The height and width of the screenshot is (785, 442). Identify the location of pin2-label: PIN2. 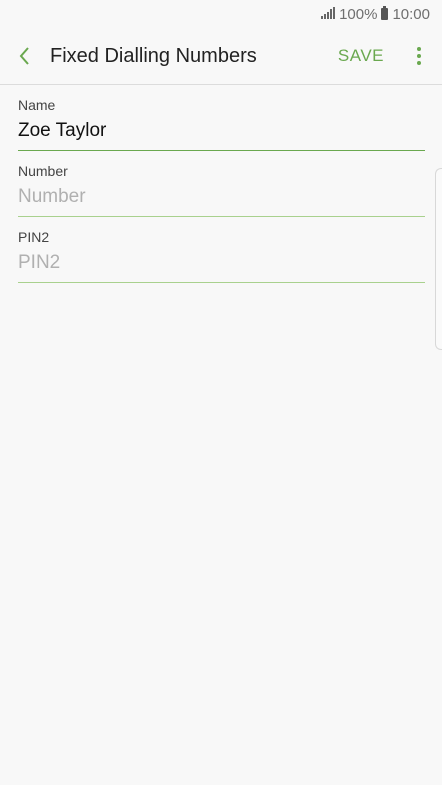
(34, 237).